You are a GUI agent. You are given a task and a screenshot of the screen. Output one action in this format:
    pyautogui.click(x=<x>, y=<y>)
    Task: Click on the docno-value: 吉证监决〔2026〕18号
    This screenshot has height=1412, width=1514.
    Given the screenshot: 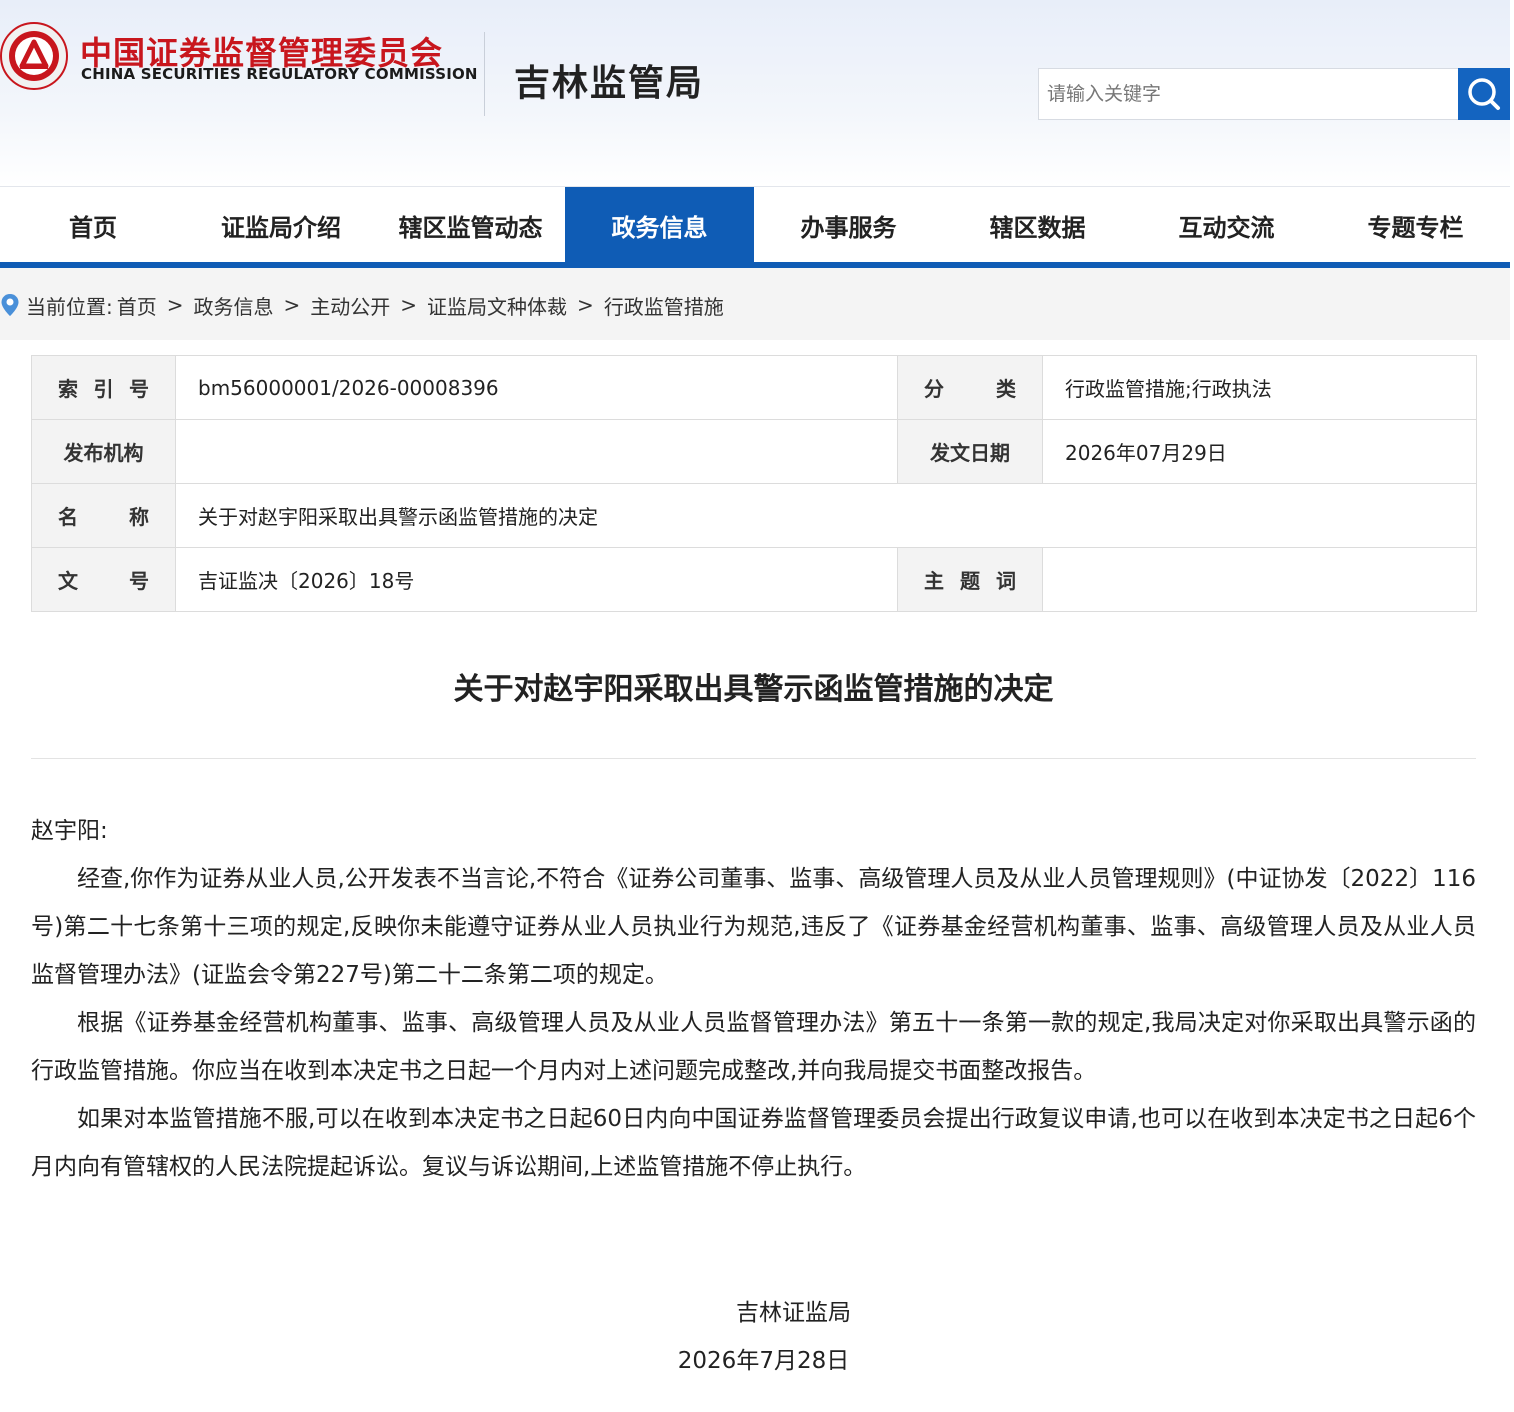 What is the action you would take?
    pyautogui.click(x=536, y=579)
    